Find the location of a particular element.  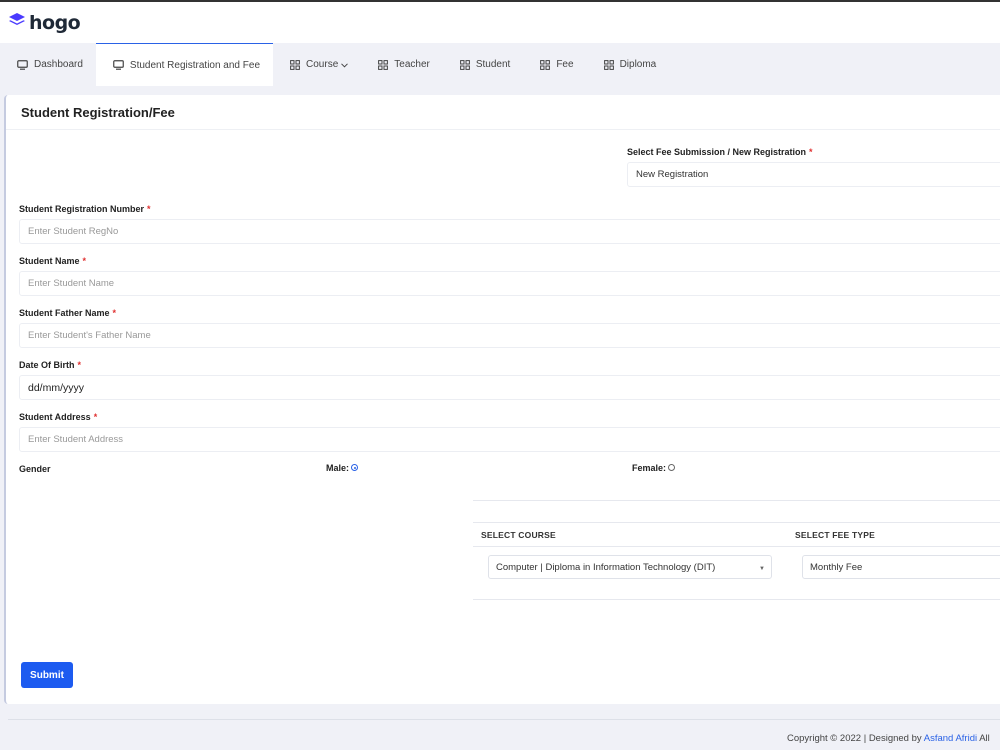

footer-divider is located at coordinates (504, 719).